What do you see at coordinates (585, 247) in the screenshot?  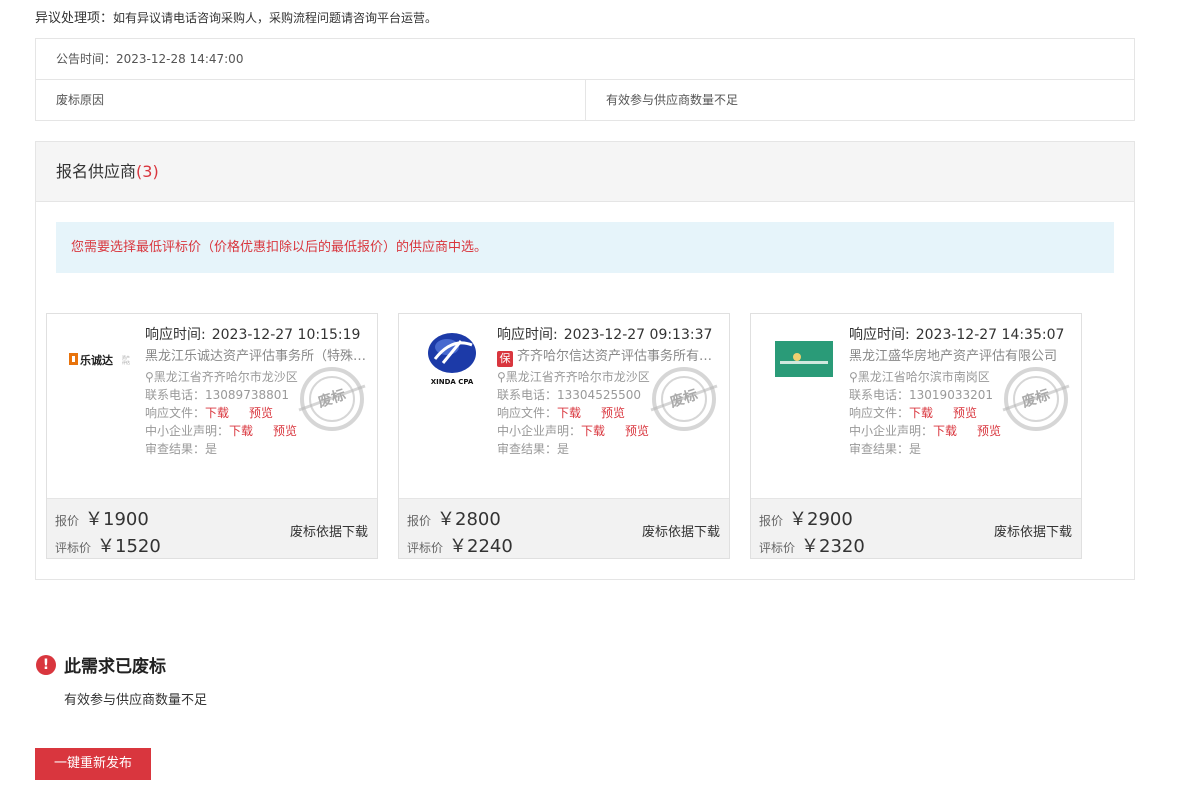 I see `selection-notice: 您需要选择最低评标价（价格优惠扣除以后的最低报价）的供应商中选。` at bounding box center [585, 247].